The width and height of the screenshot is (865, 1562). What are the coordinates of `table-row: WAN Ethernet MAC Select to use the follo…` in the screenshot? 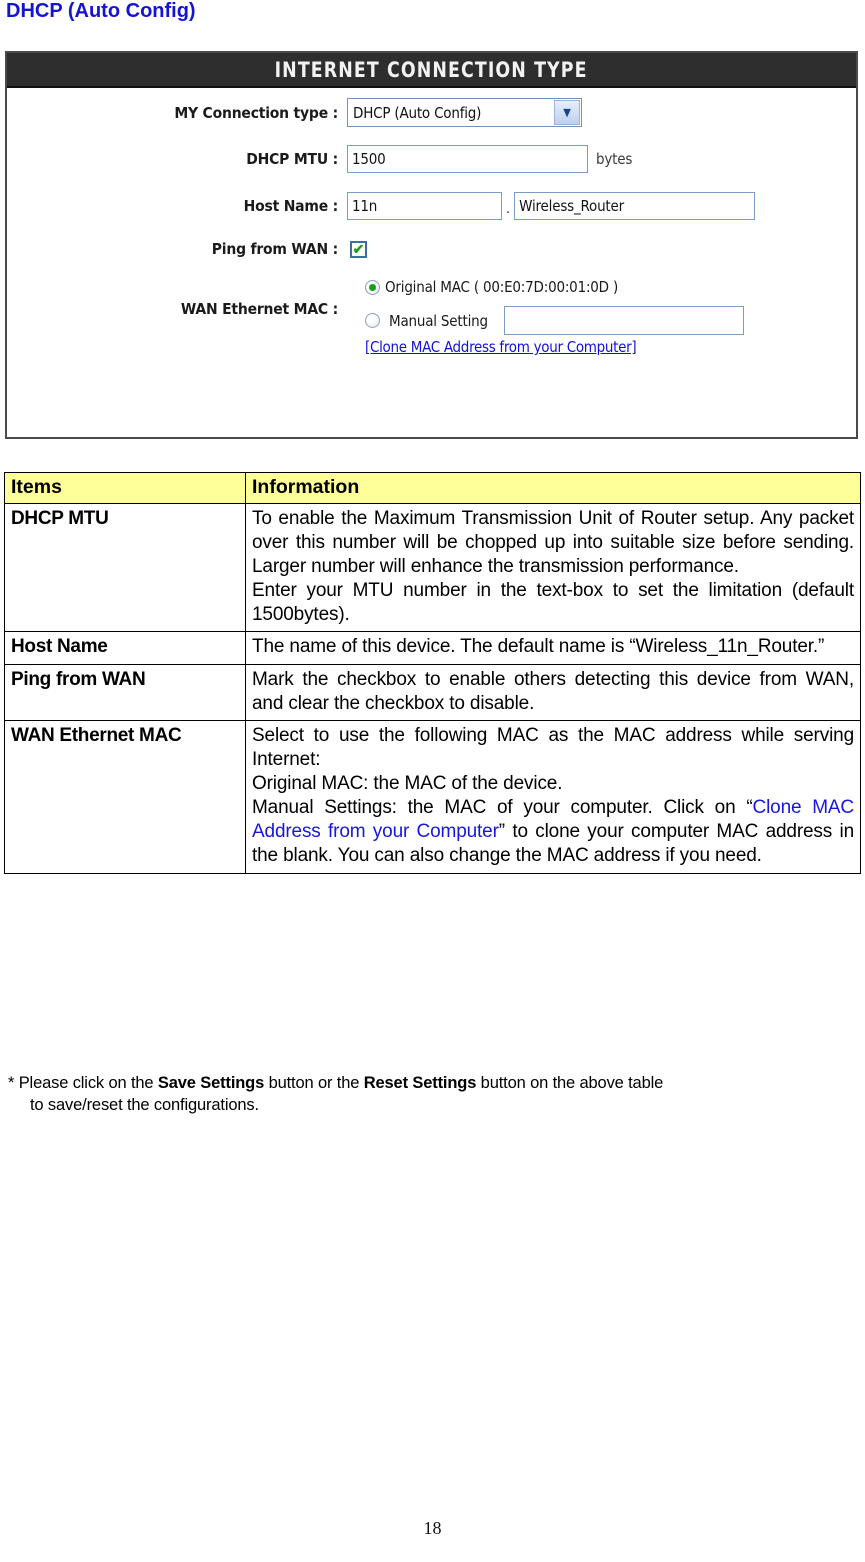 It's located at (432, 796).